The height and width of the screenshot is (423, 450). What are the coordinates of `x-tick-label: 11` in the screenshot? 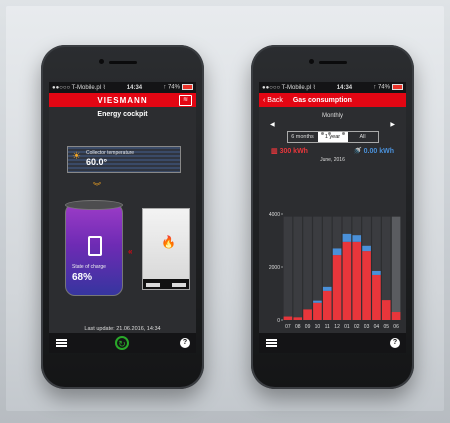 It's located at (327, 327).